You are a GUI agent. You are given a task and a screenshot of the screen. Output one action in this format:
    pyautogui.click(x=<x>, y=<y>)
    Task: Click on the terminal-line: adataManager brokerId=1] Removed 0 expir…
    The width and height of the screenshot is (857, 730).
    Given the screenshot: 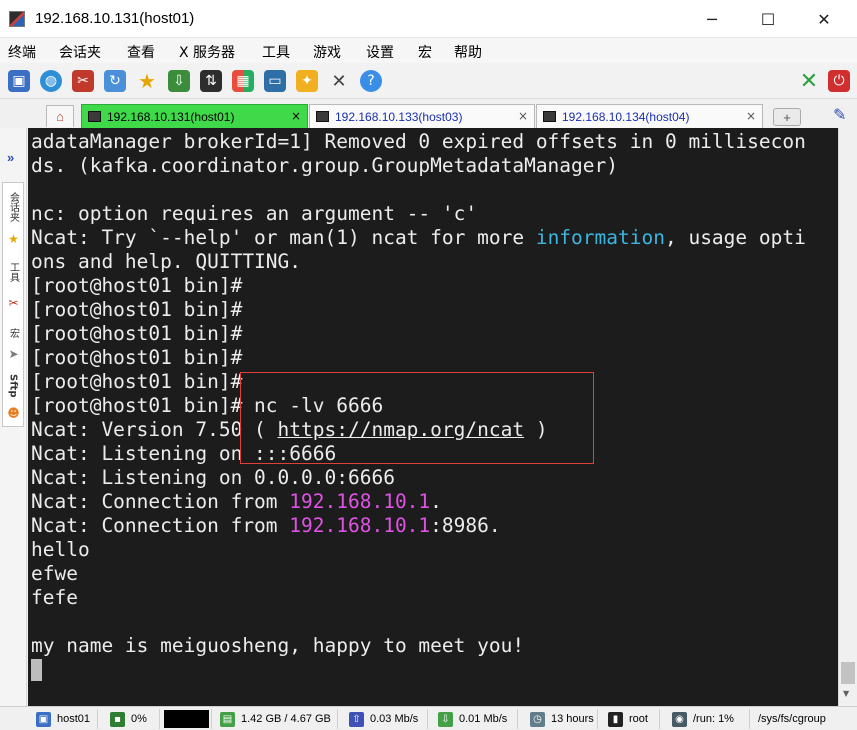 What is the action you would take?
    pyautogui.click(x=431, y=142)
    